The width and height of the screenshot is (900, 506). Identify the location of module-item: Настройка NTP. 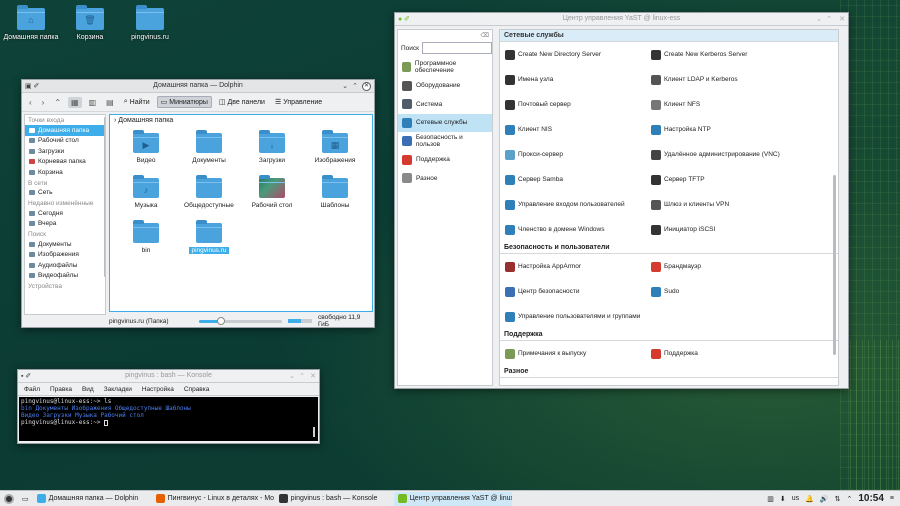
(741, 129).